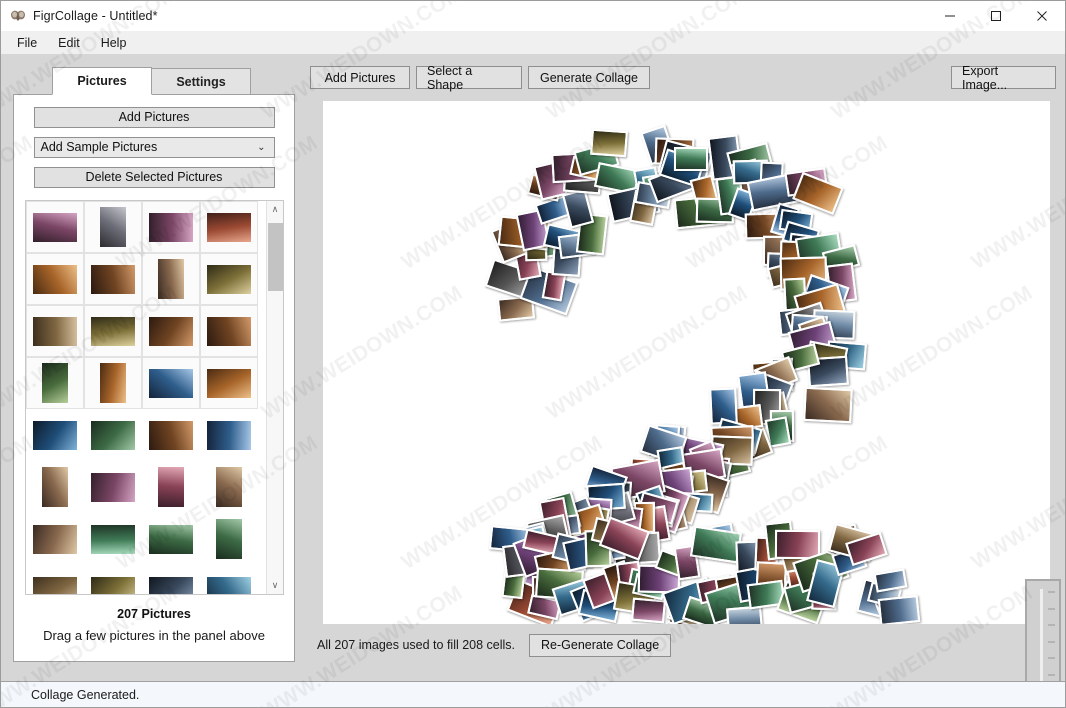 The image size is (1066, 708). Describe the element at coordinates (950, 16) in the screenshot. I see `minimize-button` at that location.